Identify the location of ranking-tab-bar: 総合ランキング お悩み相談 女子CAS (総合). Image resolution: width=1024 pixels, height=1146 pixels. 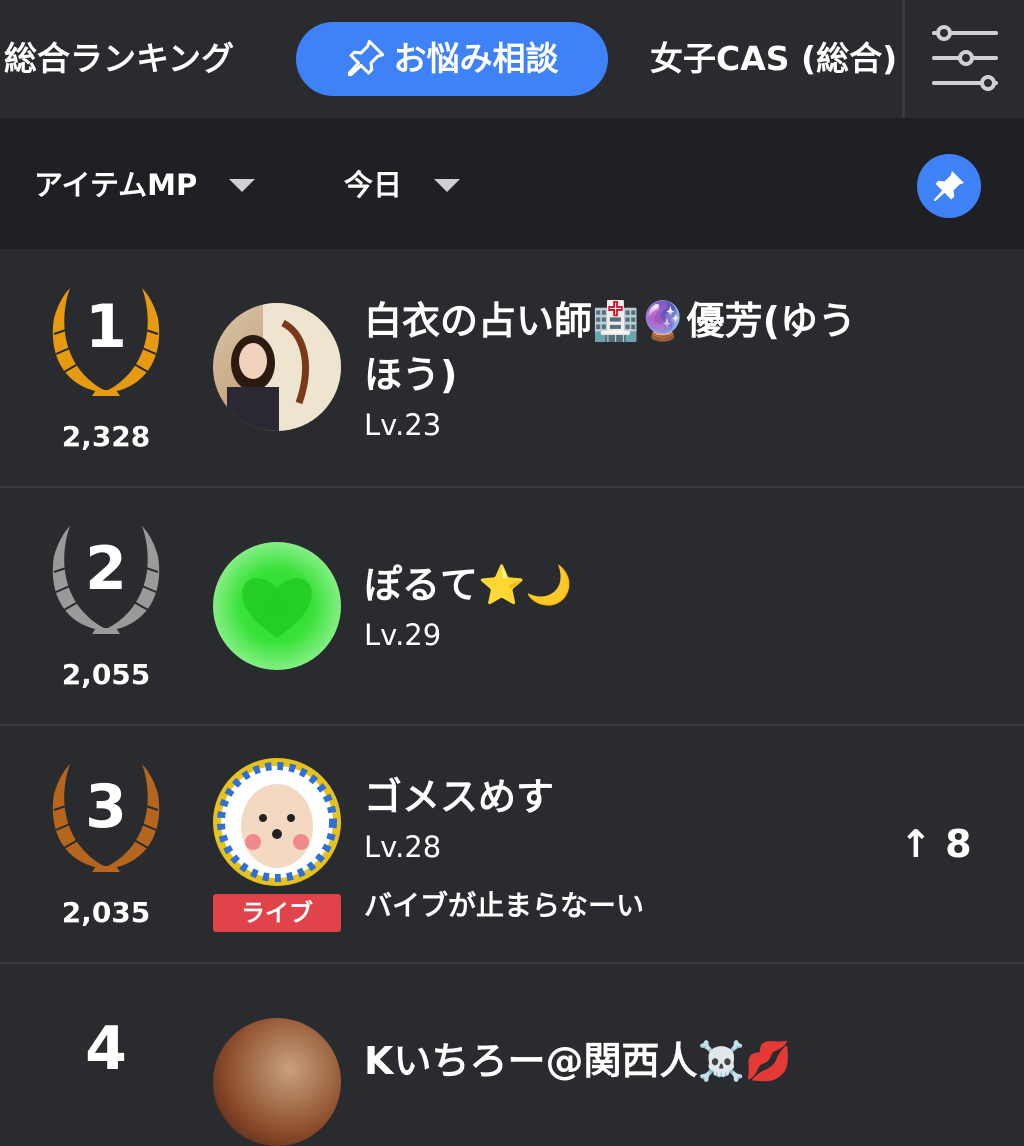
(512, 60).